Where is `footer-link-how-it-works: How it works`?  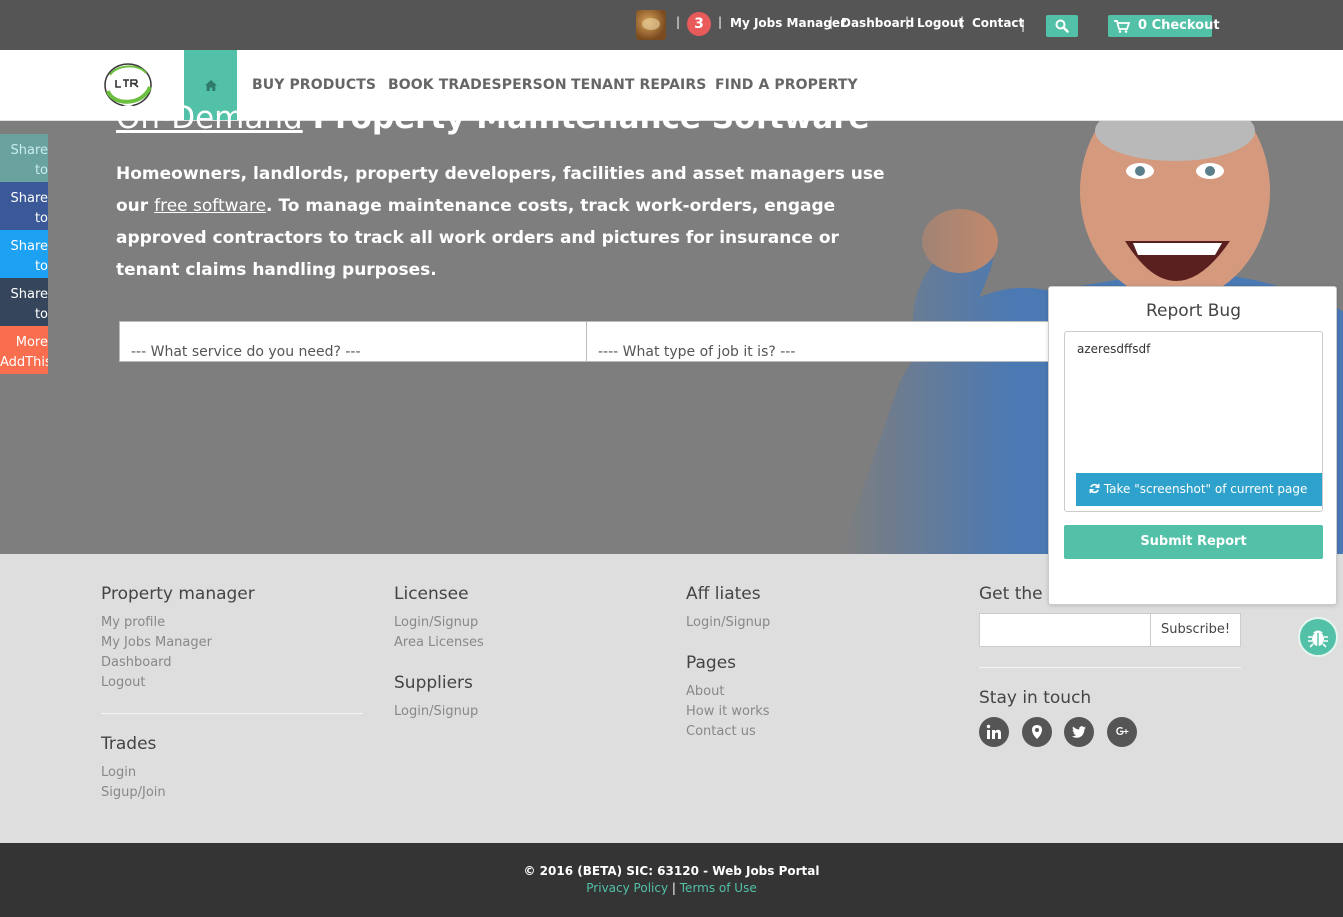 footer-link-how-it-works: How it works is located at coordinates (728, 711).